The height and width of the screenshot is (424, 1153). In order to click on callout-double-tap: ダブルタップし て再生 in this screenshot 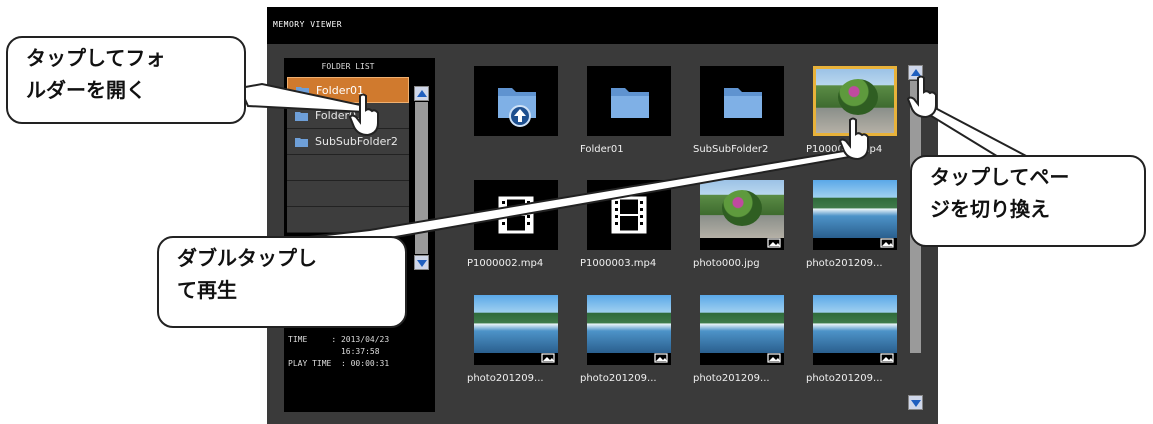, I will do `click(282, 282)`.